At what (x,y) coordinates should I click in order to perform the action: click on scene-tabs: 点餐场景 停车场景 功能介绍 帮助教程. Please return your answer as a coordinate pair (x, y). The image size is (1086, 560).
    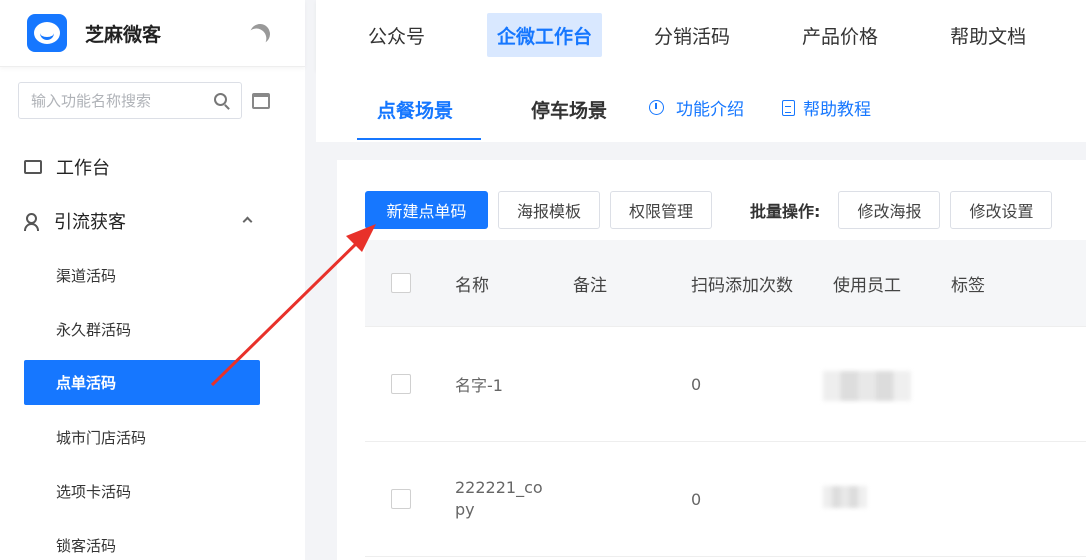
    Looking at the image, I should click on (701, 106).